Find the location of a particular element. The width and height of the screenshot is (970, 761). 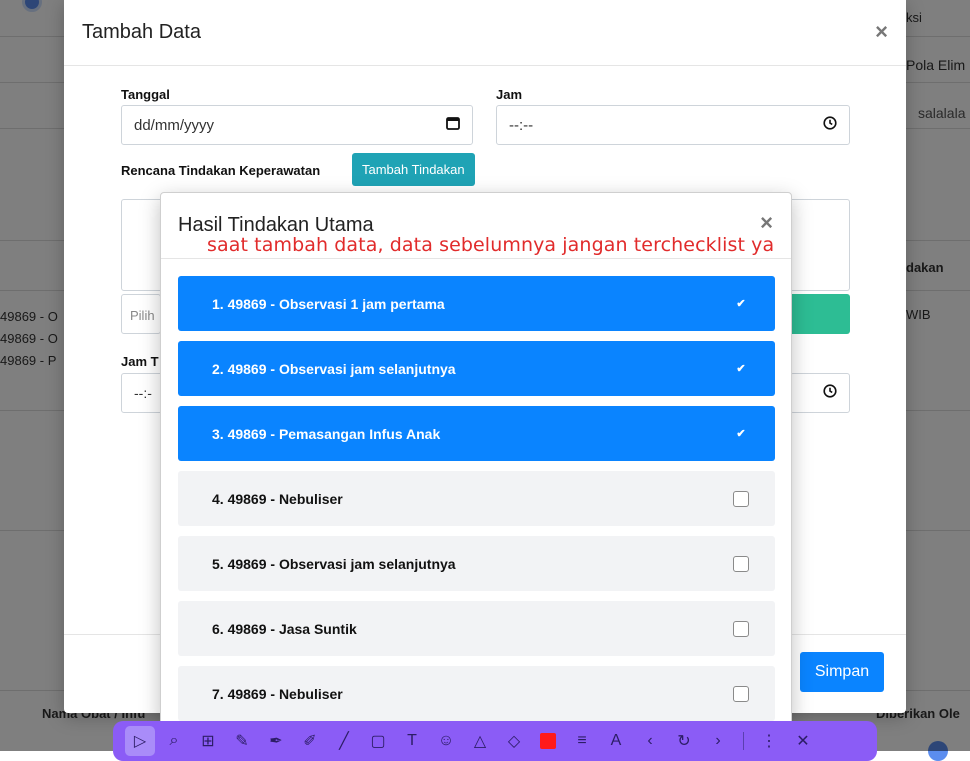

line-width-icon: ≡ is located at coordinates (582, 741).